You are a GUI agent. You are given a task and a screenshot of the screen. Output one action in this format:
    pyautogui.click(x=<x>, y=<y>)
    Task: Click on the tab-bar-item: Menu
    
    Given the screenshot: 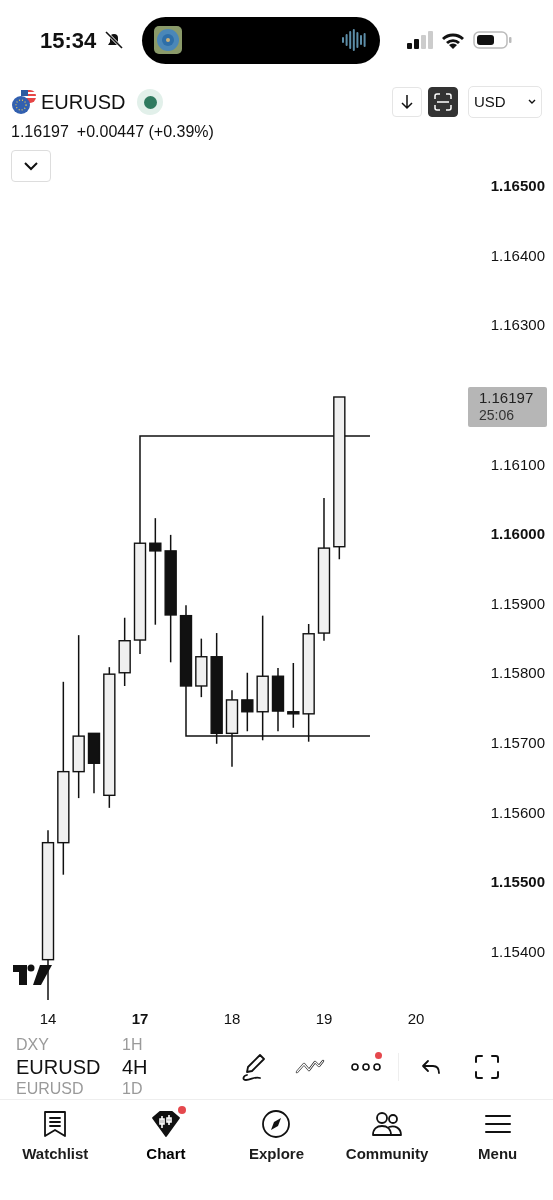 What is the action you would take?
    pyautogui.click(x=497, y=1137)
    